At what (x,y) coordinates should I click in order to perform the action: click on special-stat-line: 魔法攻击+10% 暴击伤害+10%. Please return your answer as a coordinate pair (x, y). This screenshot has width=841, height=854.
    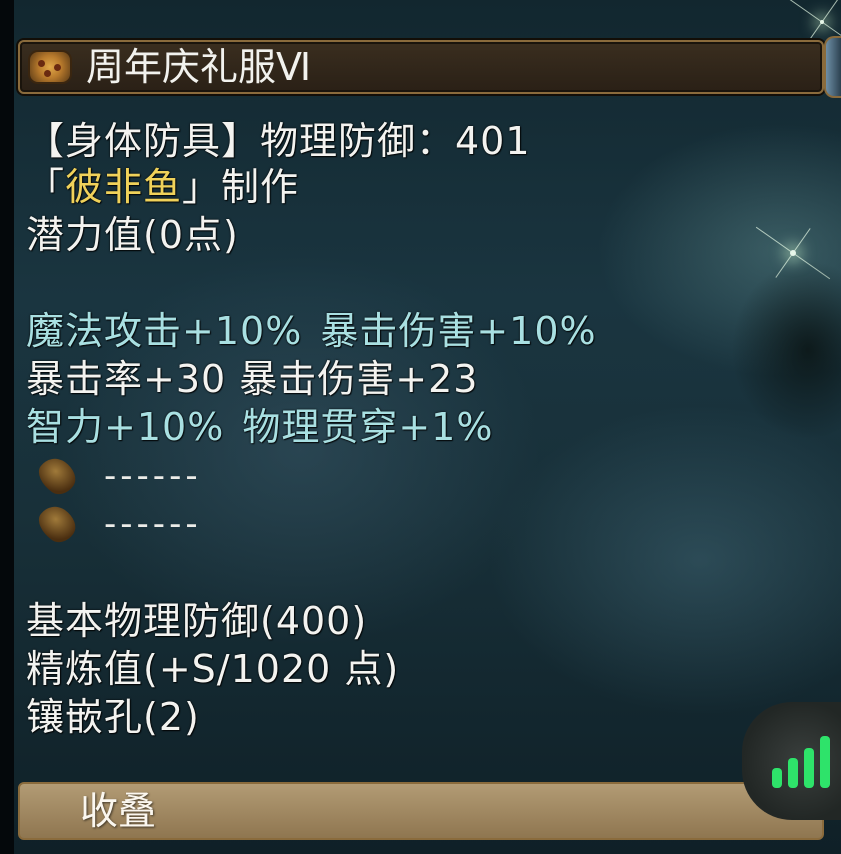
    Looking at the image, I should click on (311, 331).